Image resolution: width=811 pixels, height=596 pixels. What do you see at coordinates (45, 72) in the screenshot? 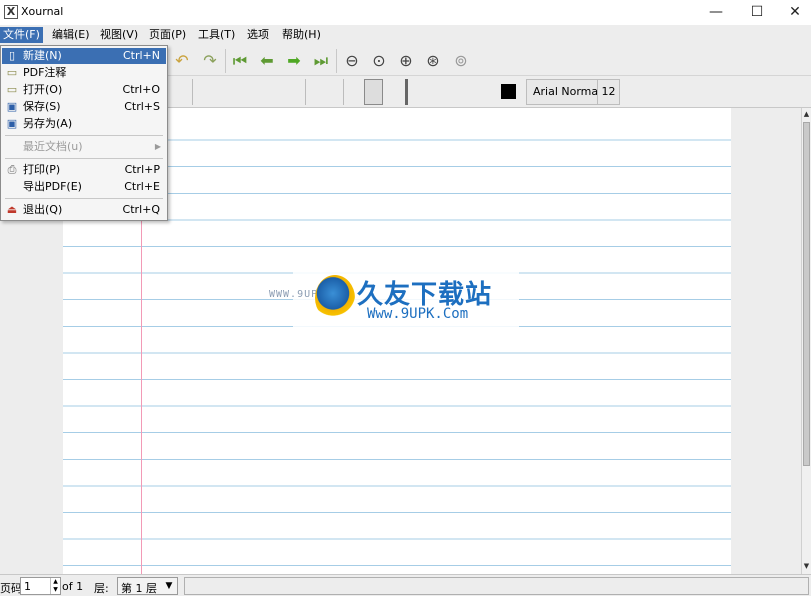
I see `menu-item-label: PDF注释` at bounding box center [45, 72].